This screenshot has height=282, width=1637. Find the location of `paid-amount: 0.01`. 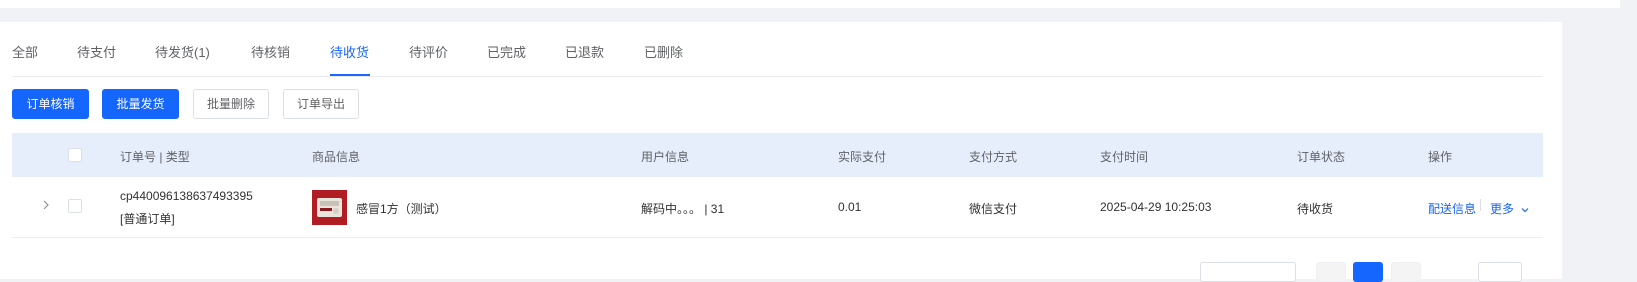

paid-amount: 0.01 is located at coordinates (850, 207).